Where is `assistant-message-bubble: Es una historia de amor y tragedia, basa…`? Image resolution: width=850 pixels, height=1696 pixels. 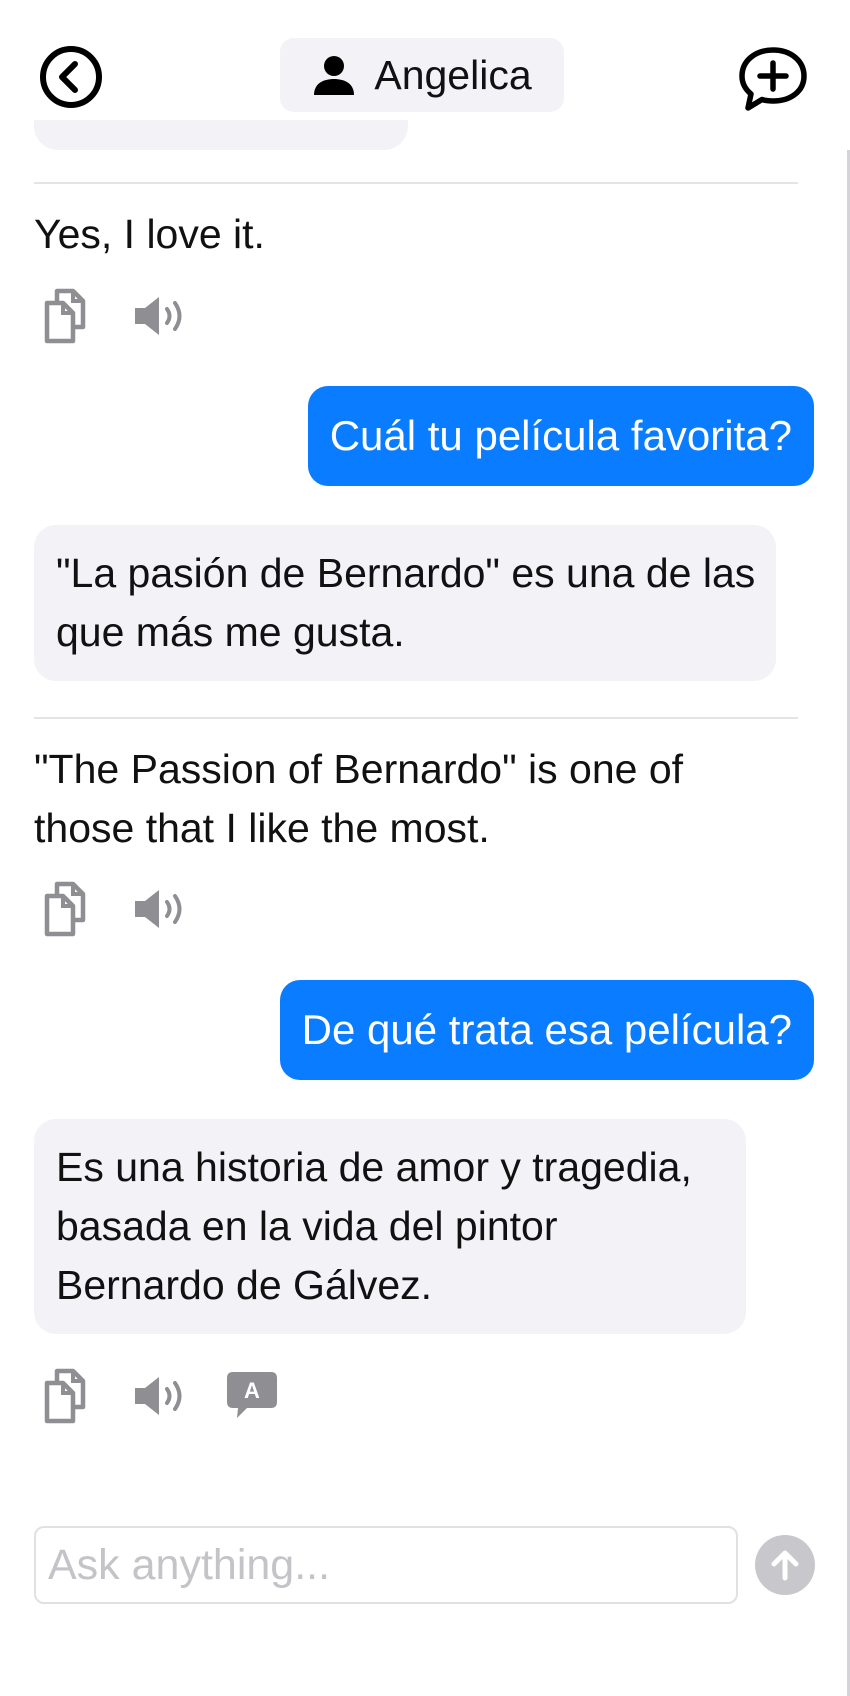 assistant-message-bubble: Es una historia de amor y tragedia, basa… is located at coordinates (390, 1226).